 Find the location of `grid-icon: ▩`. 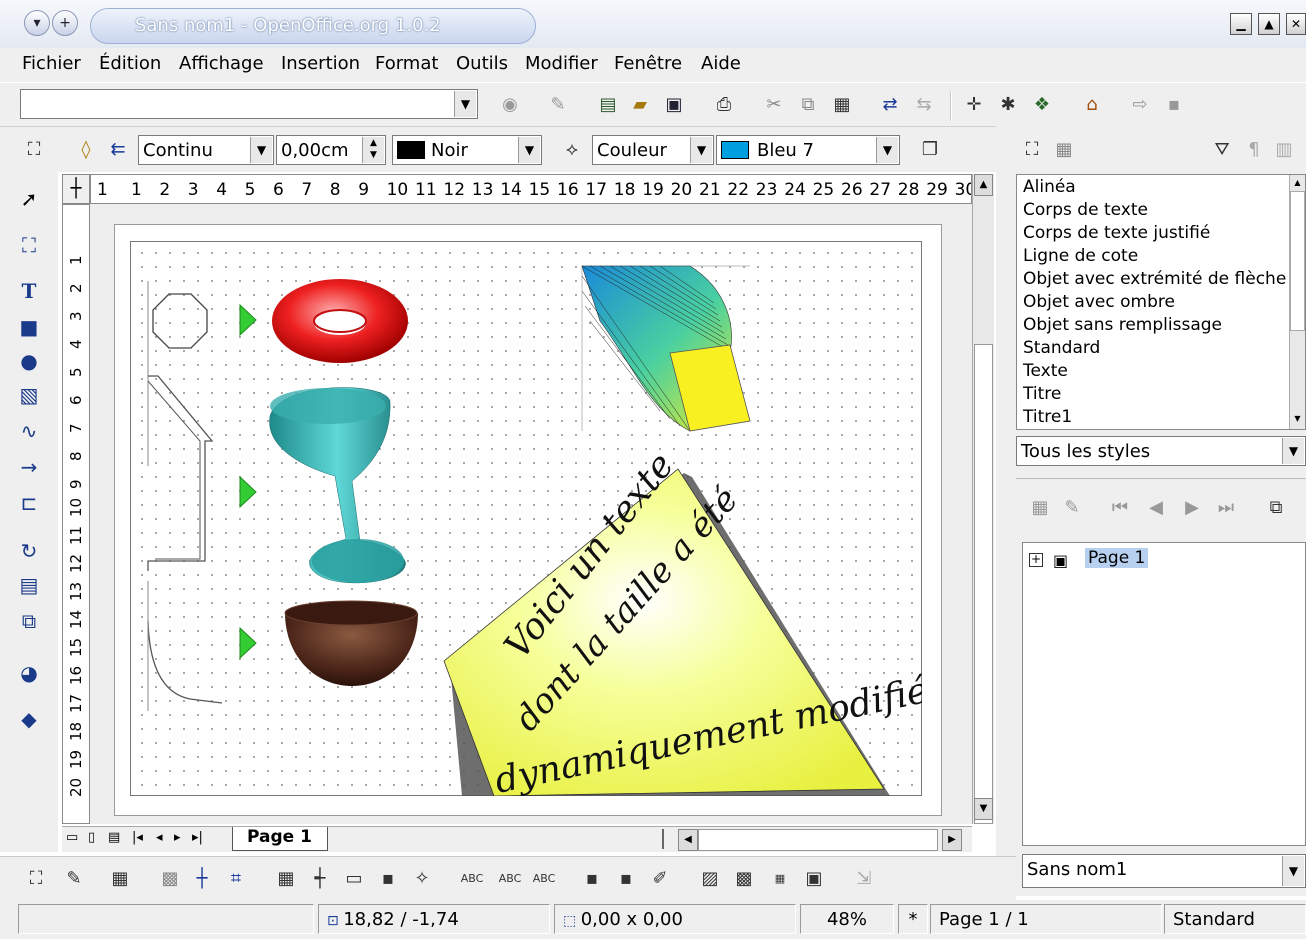

grid-icon: ▩ is located at coordinates (170, 879).